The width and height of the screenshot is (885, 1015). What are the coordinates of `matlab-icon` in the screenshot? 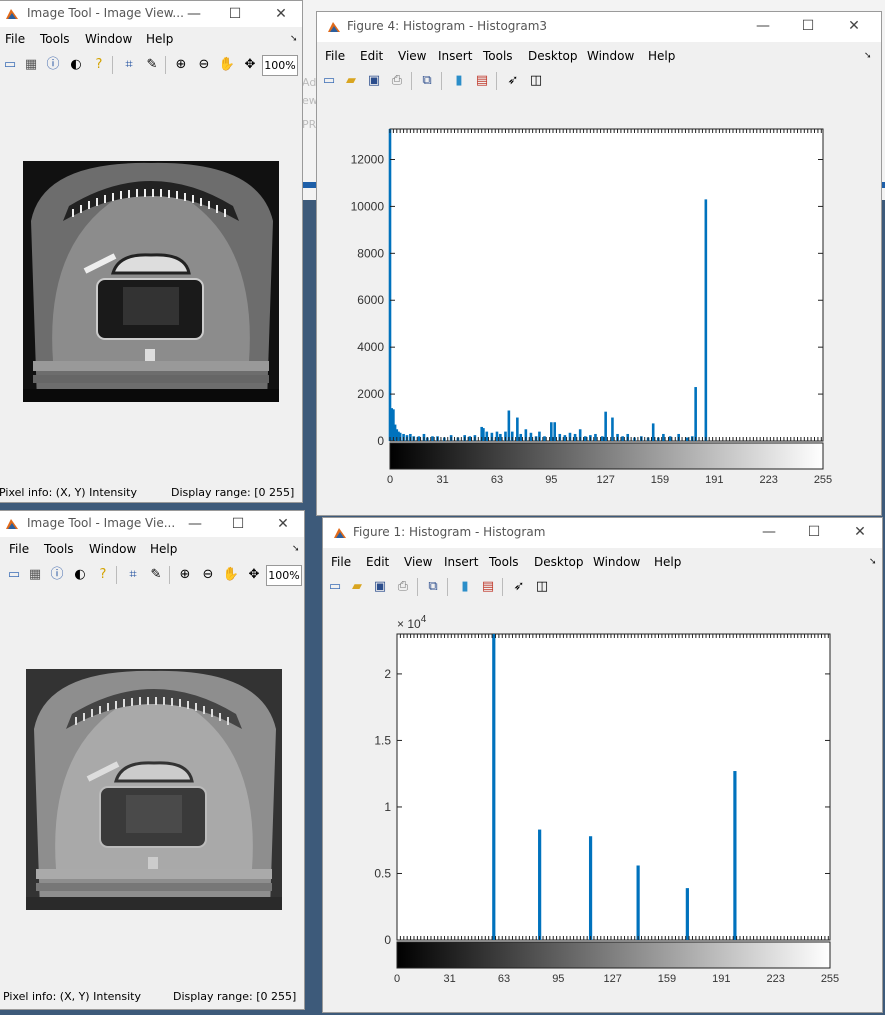 It's located at (12, 524).